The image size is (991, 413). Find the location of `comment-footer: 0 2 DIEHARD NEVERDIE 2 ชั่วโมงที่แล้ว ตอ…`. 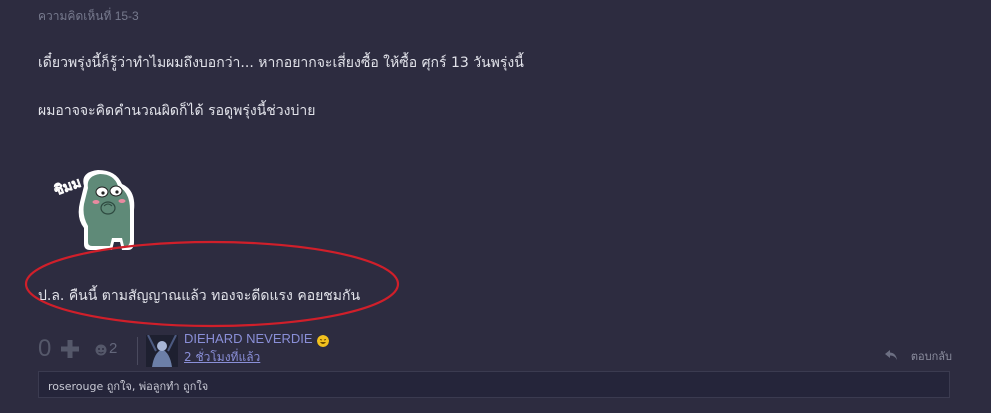

comment-footer: 0 2 DIEHARD NEVERDIE 2 ชั่วโมงที่แล้ว ตอ… is located at coordinates (495, 350).